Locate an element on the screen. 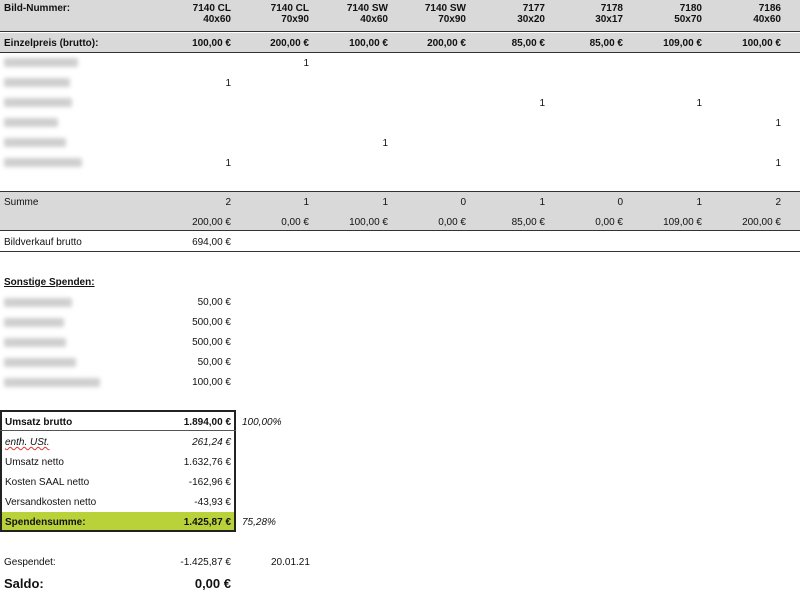 The height and width of the screenshot is (600, 800). header-rule is located at coordinates (400, 31).